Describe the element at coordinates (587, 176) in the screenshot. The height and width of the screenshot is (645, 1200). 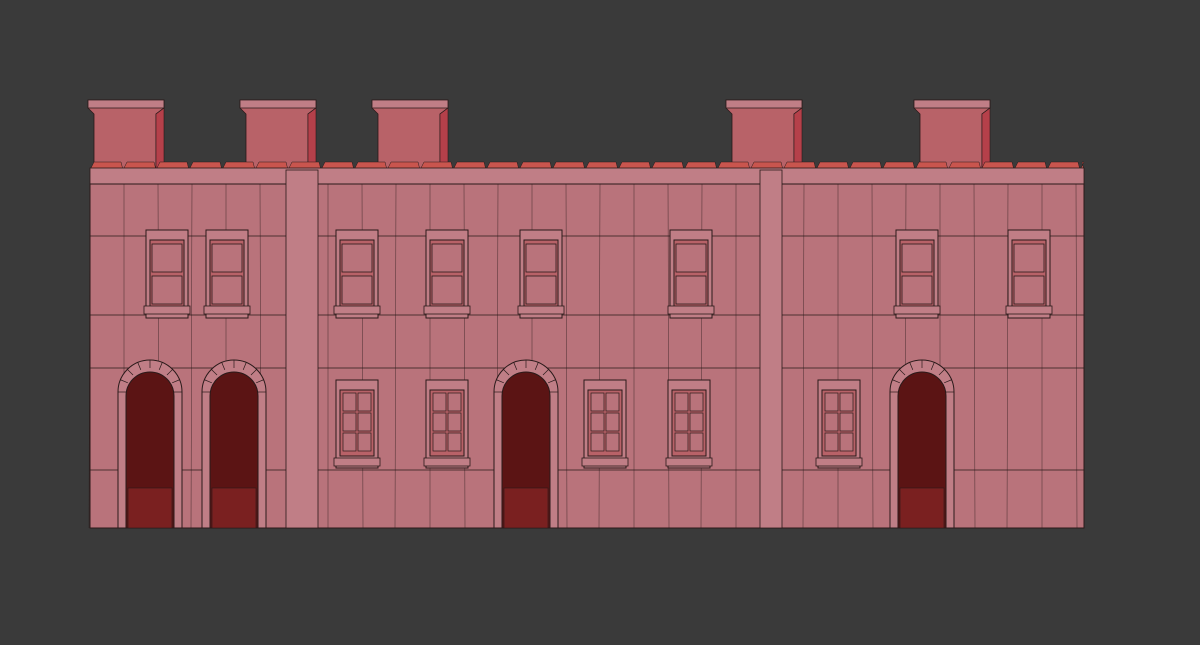
I see `parapet-band` at that location.